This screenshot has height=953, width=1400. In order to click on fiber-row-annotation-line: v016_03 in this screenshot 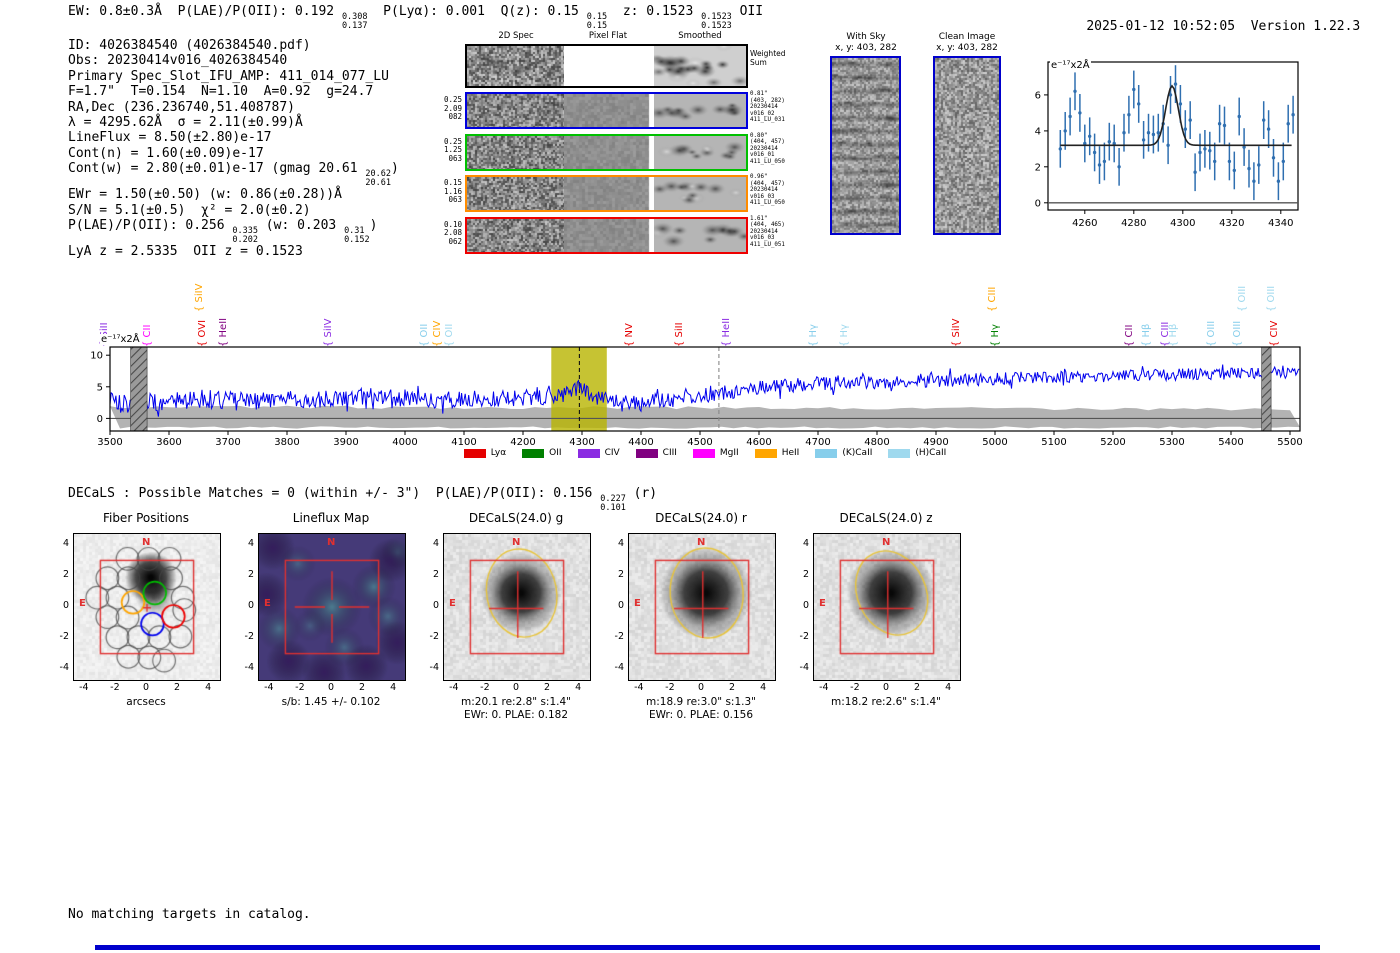, I will do `click(762, 238)`.